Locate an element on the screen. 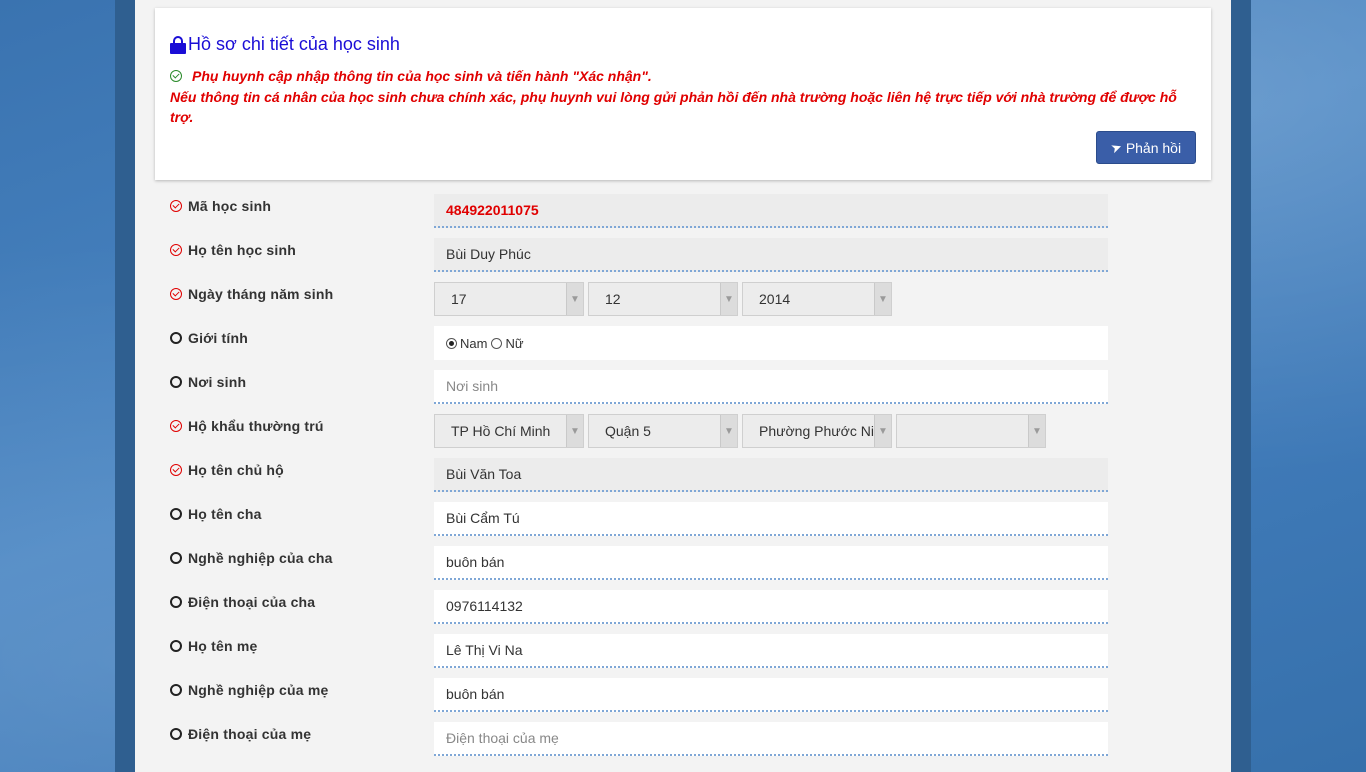  label-mother-job: Nghề nghiệp của mẹ is located at coordinates (249, 690).